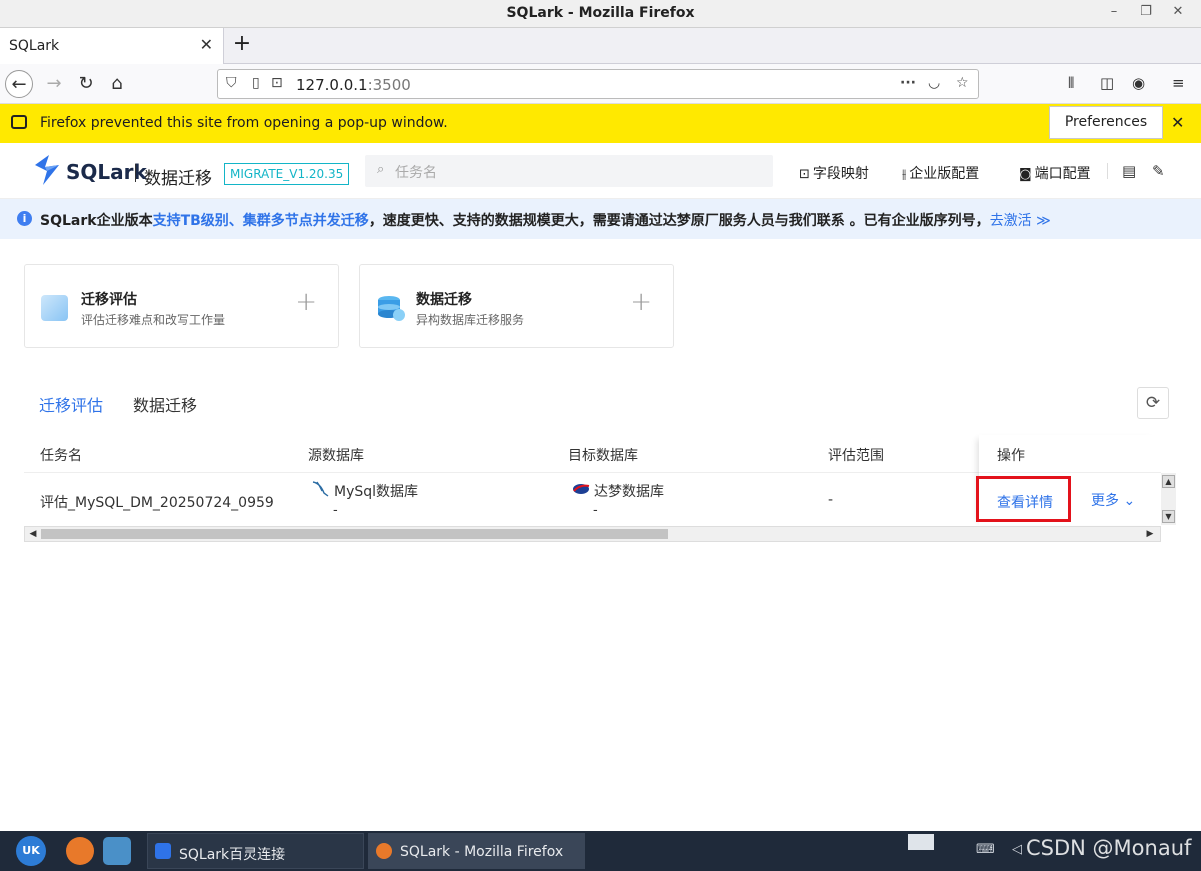 This screenshot has width=1201, height=871. What do you see at coordinates (1062, 174) in the screenshot?
I see `port-config-label: 端口配置` at bounding box center [1062, 174].